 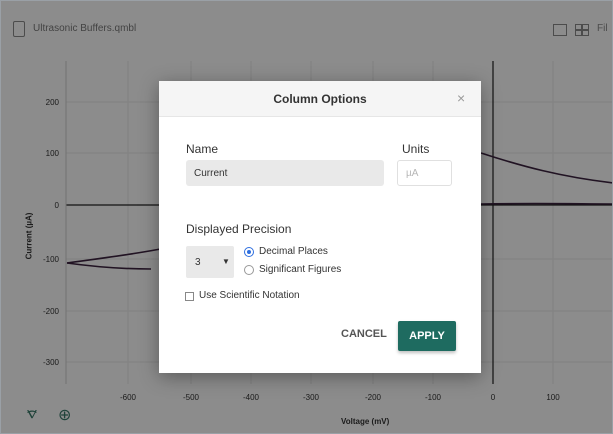 What do you see at coordinates (300, 269) in the screenshot?
I see `significant-figures-label: Significant Figures` at bounding box center [300, 269].